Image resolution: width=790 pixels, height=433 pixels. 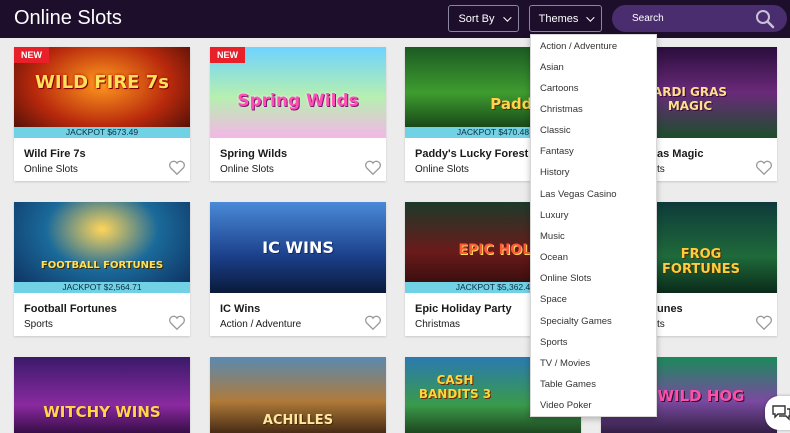 What do you see at coordinates (670, 309) in the screenshot?
I see `game-title: unes` at bounding box center [670, 309].